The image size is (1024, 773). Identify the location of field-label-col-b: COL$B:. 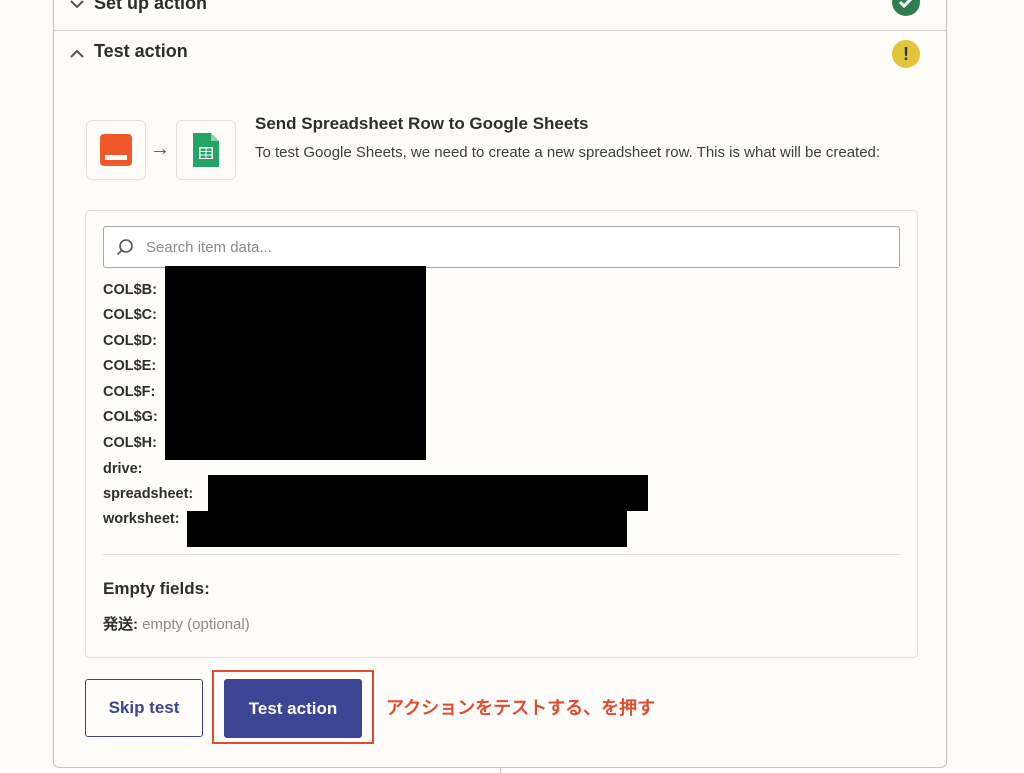
(130, 290).